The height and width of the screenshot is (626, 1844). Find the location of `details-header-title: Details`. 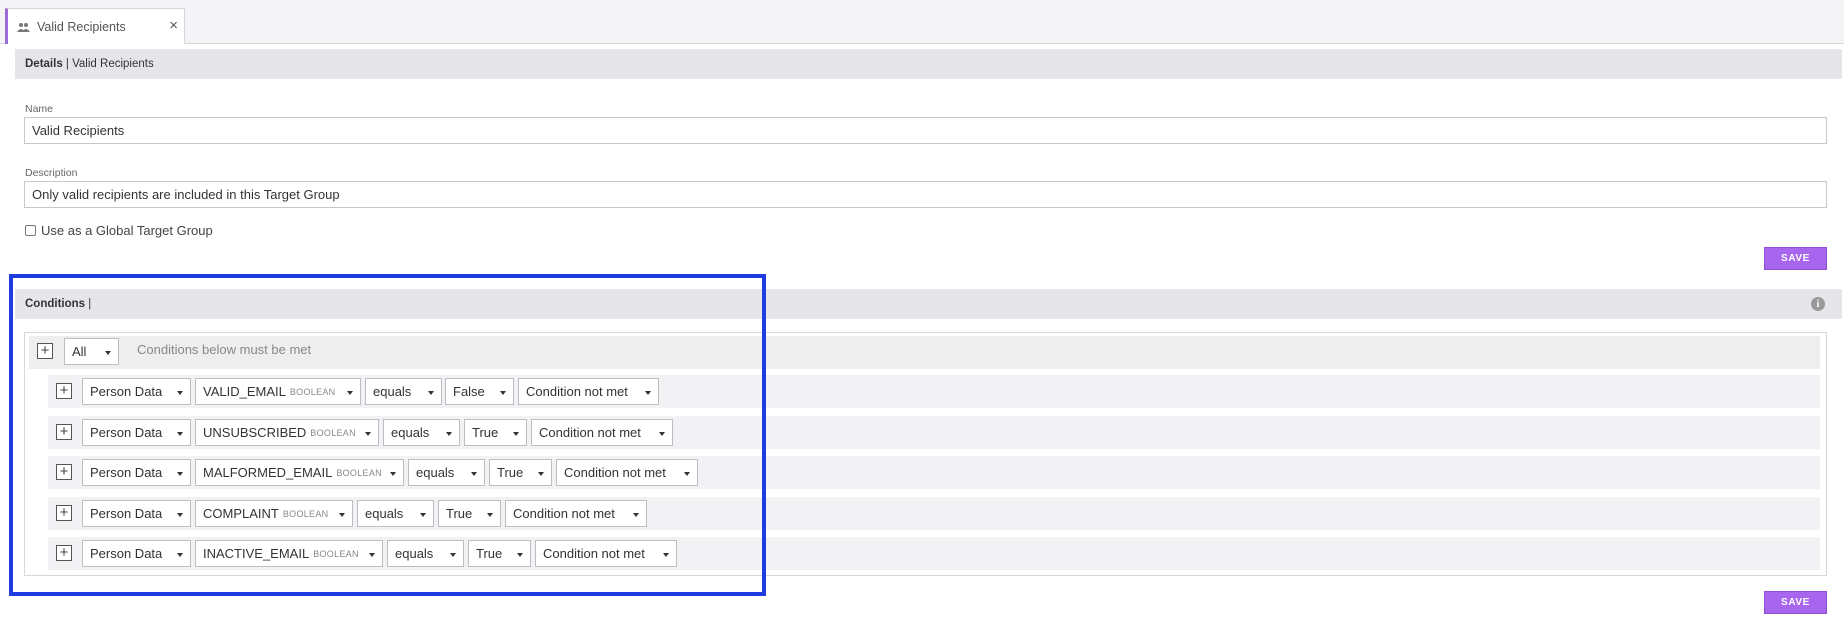

details-header-title: Details is located at coordinates (44, 64).